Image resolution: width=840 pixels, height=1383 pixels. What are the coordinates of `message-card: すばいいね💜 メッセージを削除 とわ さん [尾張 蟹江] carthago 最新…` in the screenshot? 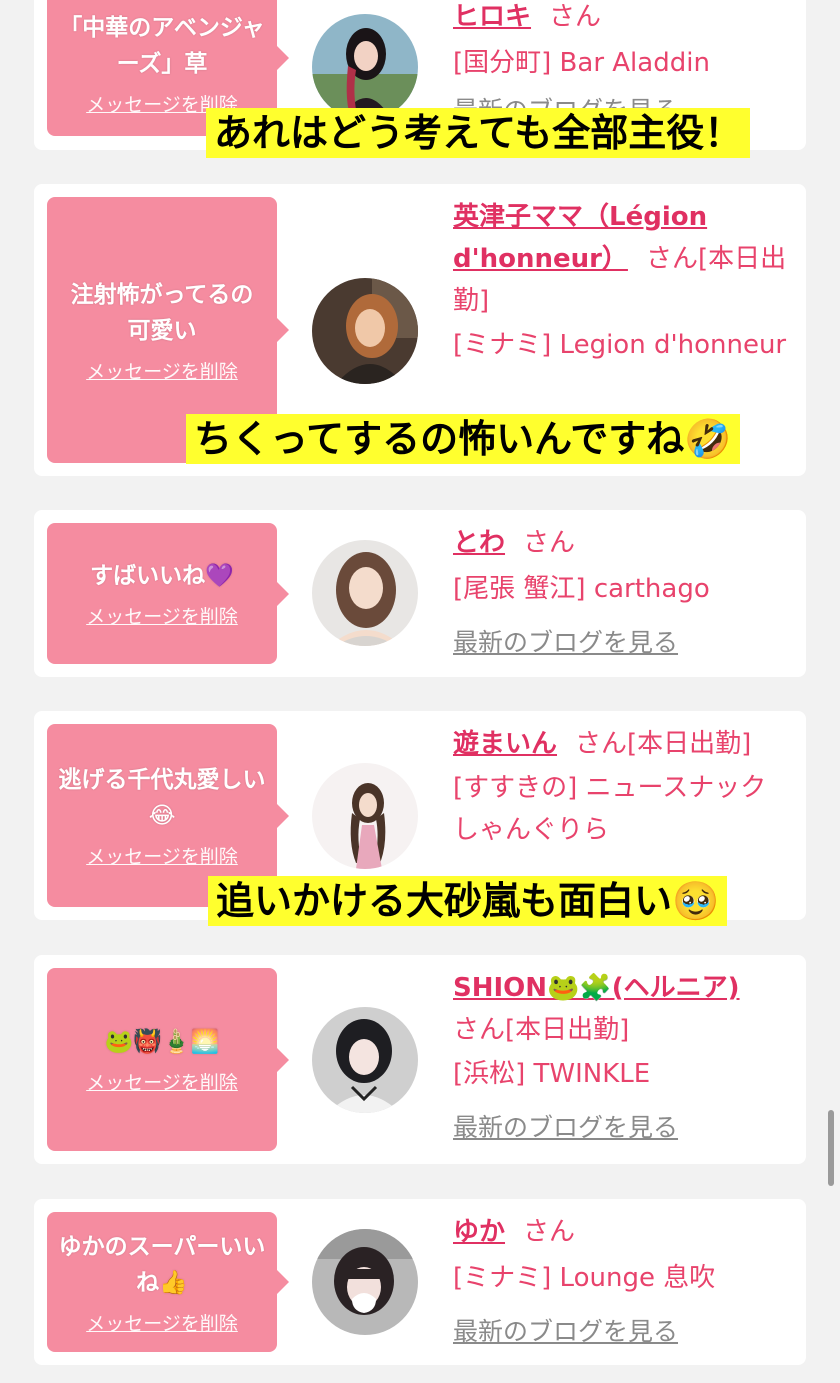 It's located at (420, 593).